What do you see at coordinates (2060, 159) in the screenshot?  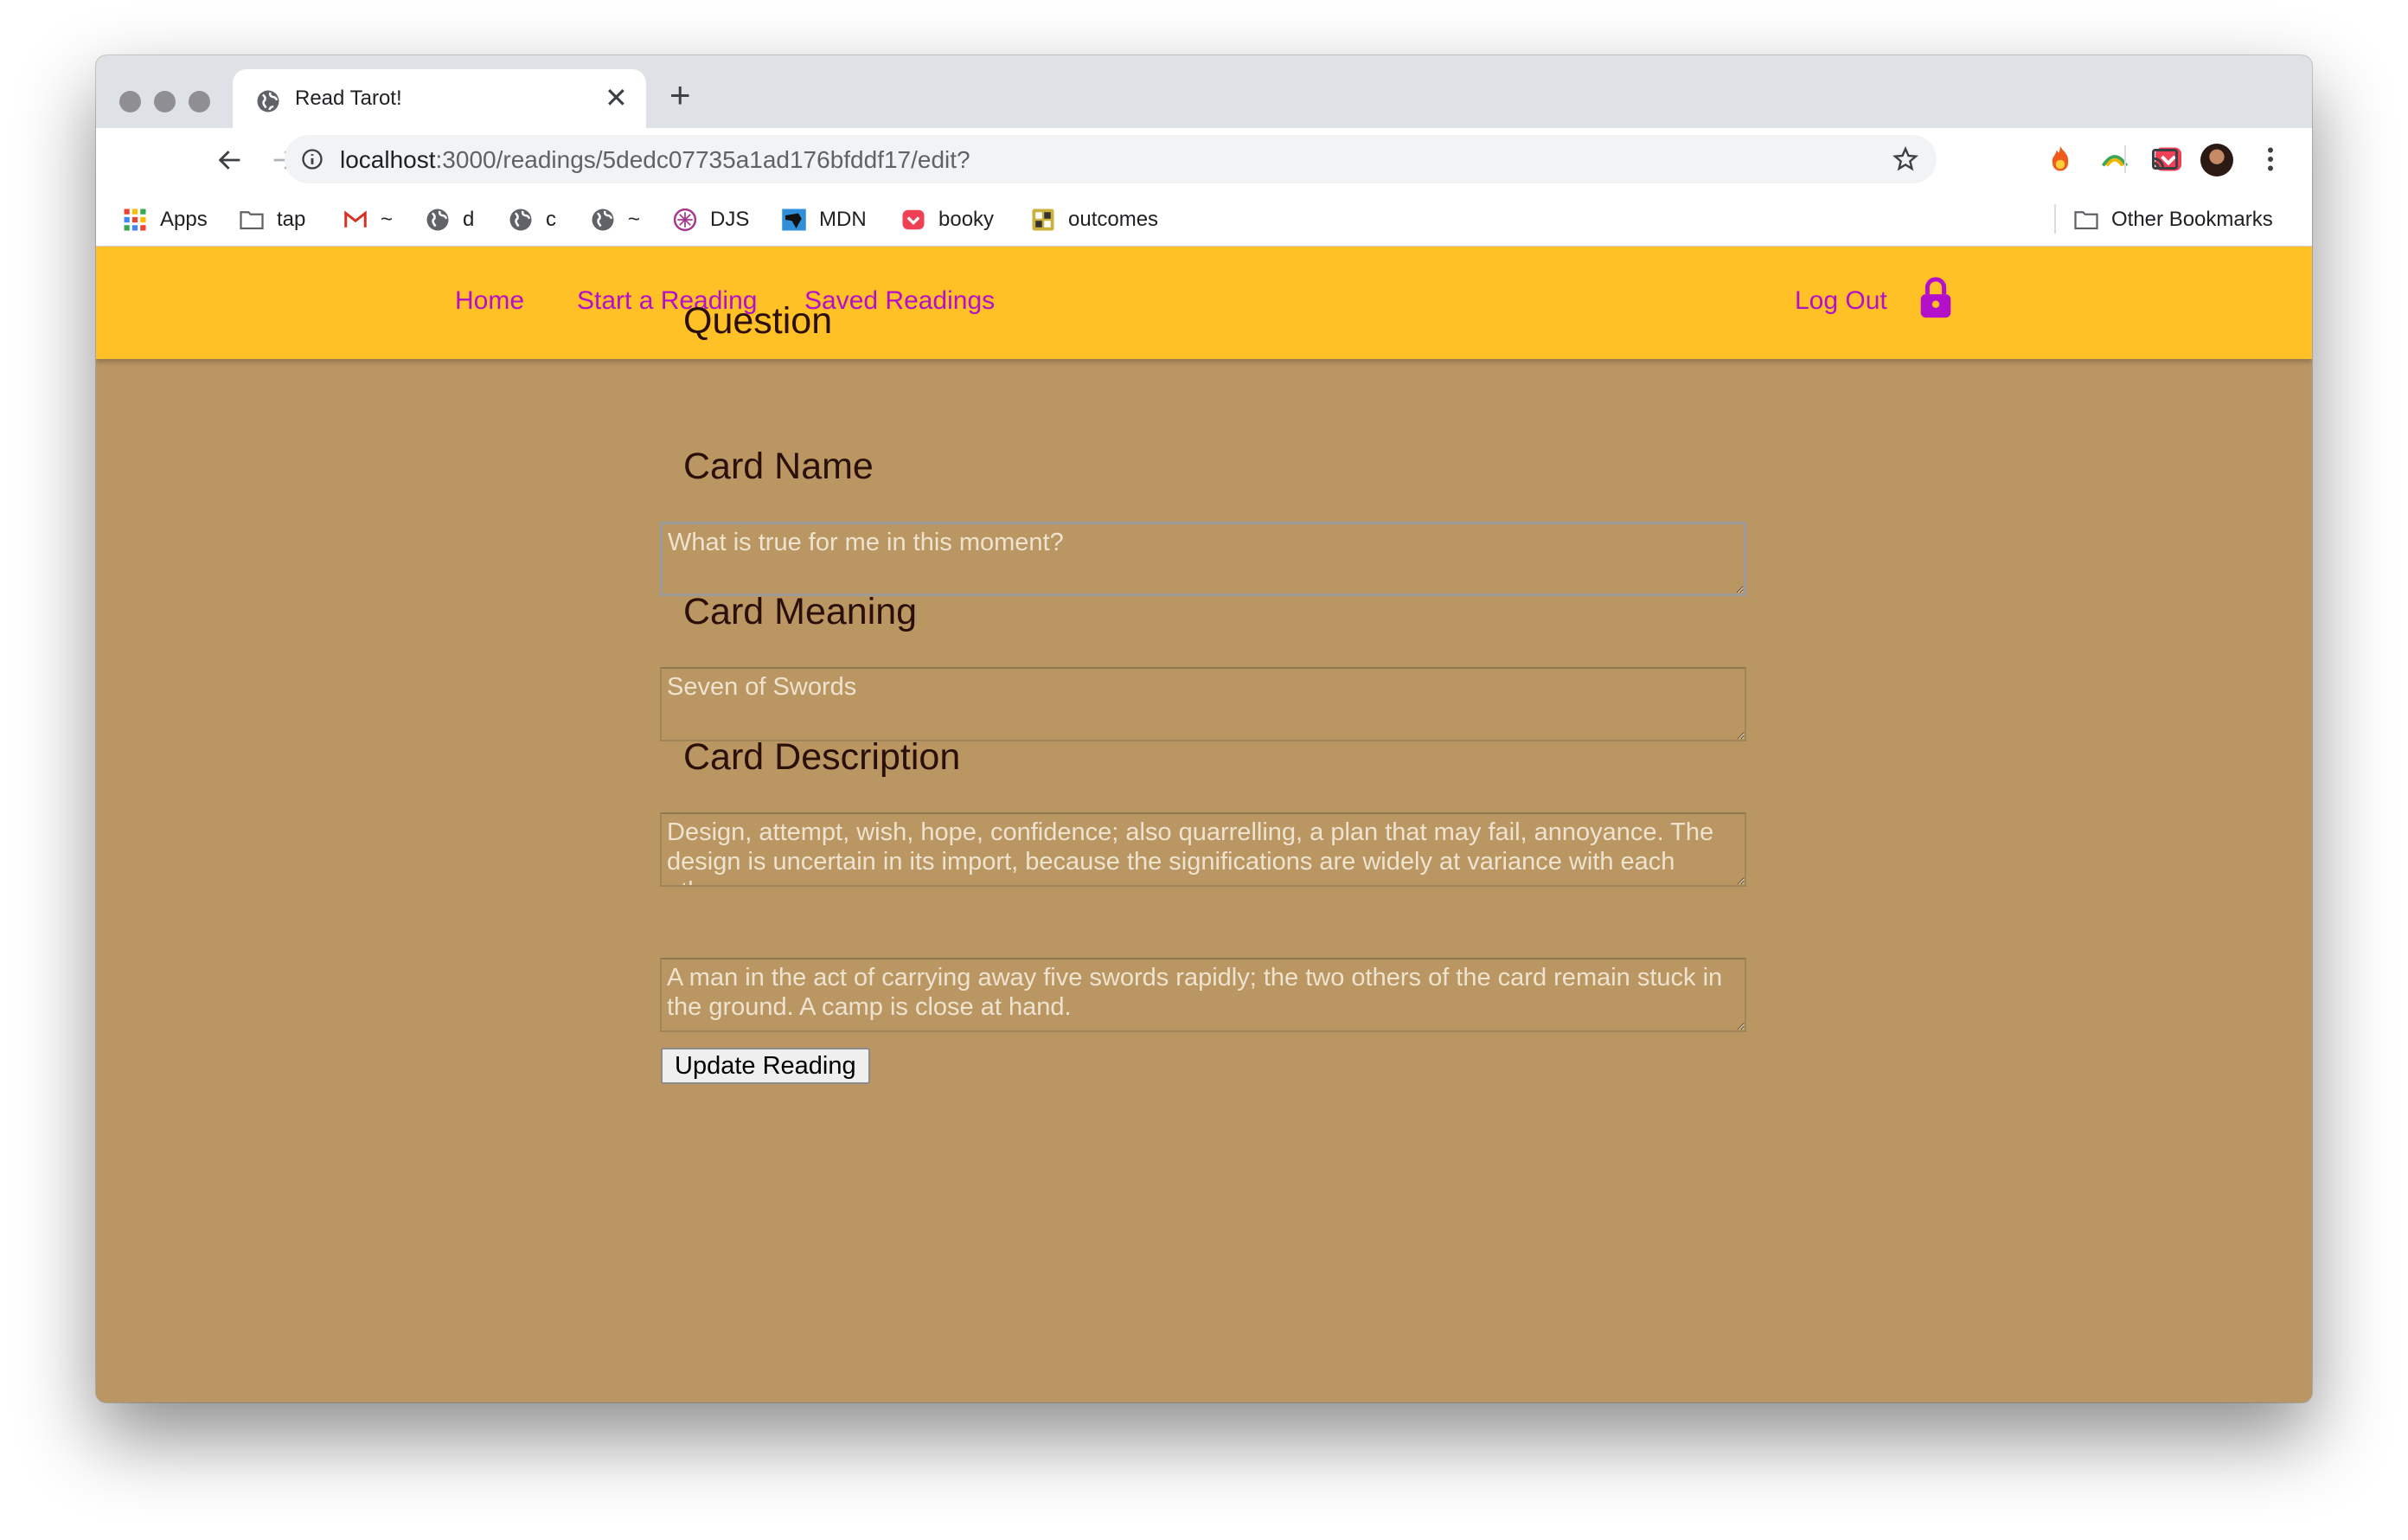 I see `fire-extension-icon` at bounding box center [2060, 159].